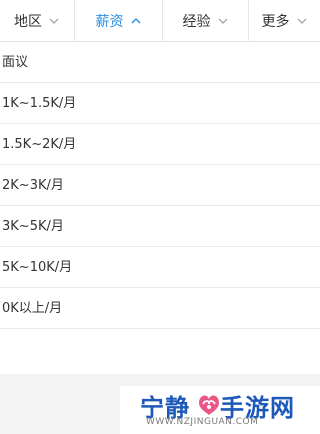  What do you see at coordinates (28, 22) in the screenshot?
I see `tab-region-label: 地区` at bounding box center [28, 22].